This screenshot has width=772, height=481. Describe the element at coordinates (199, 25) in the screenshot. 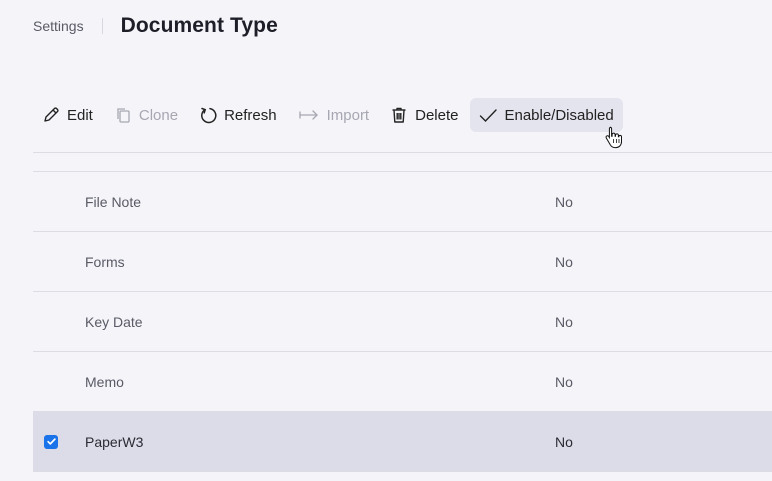

I see `page-title: Document Type` at that location.